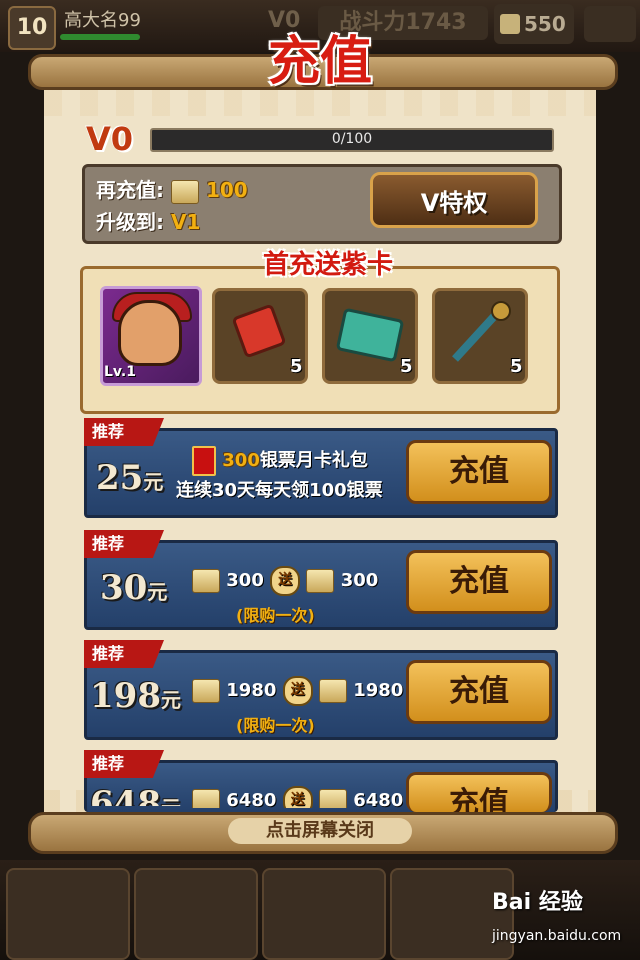 This screenshot has width=640, height=960. I want to click on pack-price: 198元, so click(135, 696).